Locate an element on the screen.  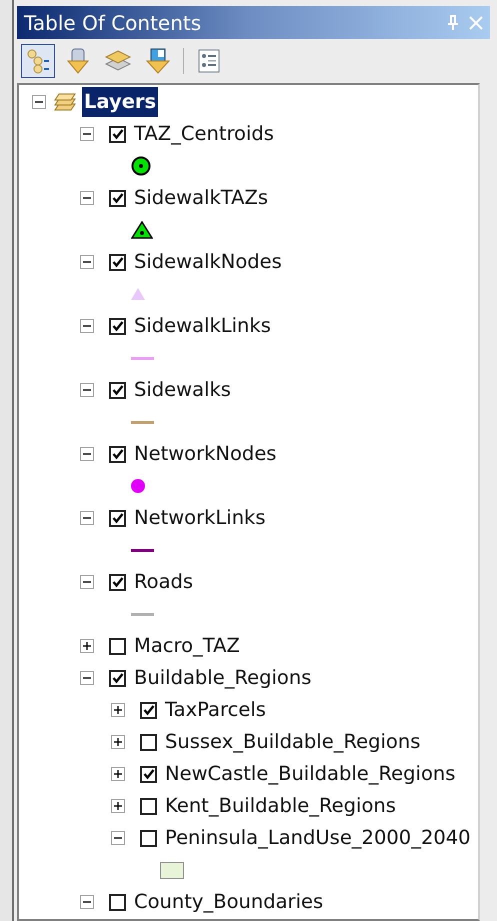
options-list-icon is located at coordinates (209, 61).